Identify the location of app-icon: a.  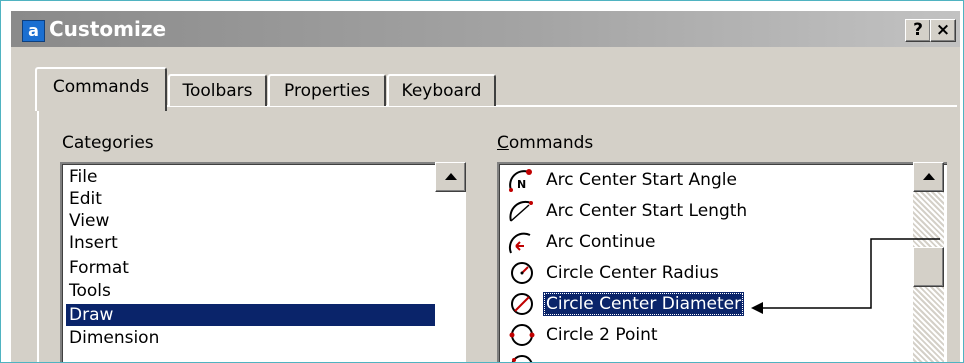
(33, 31).